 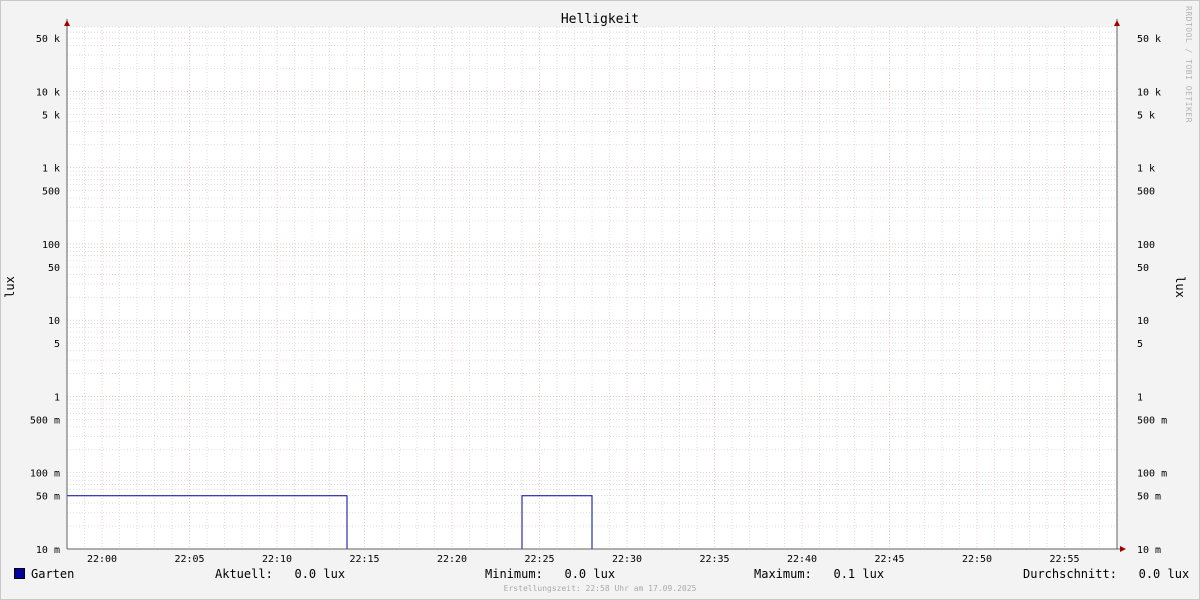 What do you see at coordinates (45, 420) in the screenshot?
I see `y-tick-label-left: 500 m` at bounding box center [45, 420].